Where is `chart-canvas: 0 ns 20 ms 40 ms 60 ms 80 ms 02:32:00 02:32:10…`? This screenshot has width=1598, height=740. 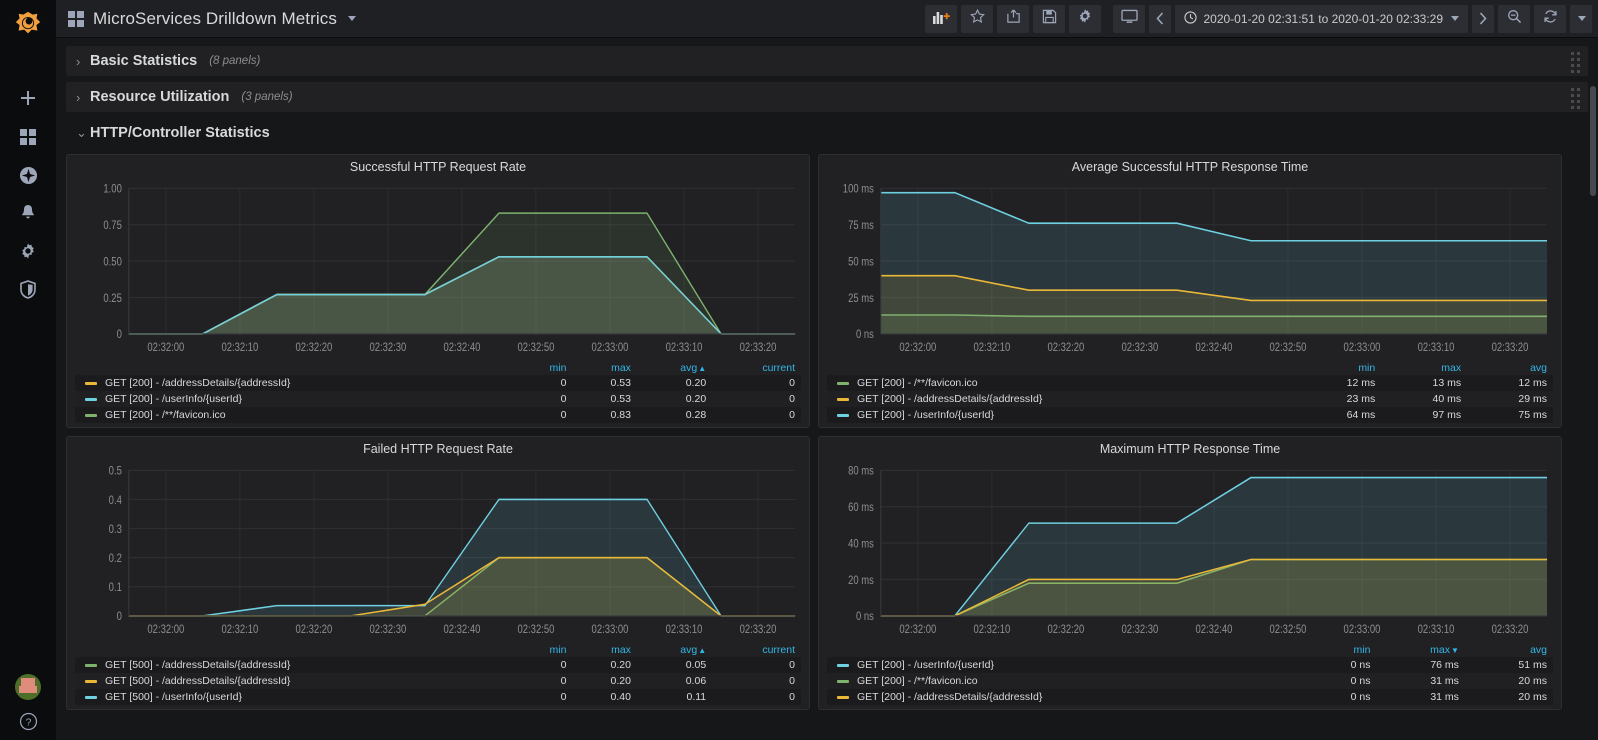
chart-canvas: 0 ns 20 ms 40 ms 60 ms 80 ms 02:32:00 02:32:10… is located at coordinates (1190, 550).